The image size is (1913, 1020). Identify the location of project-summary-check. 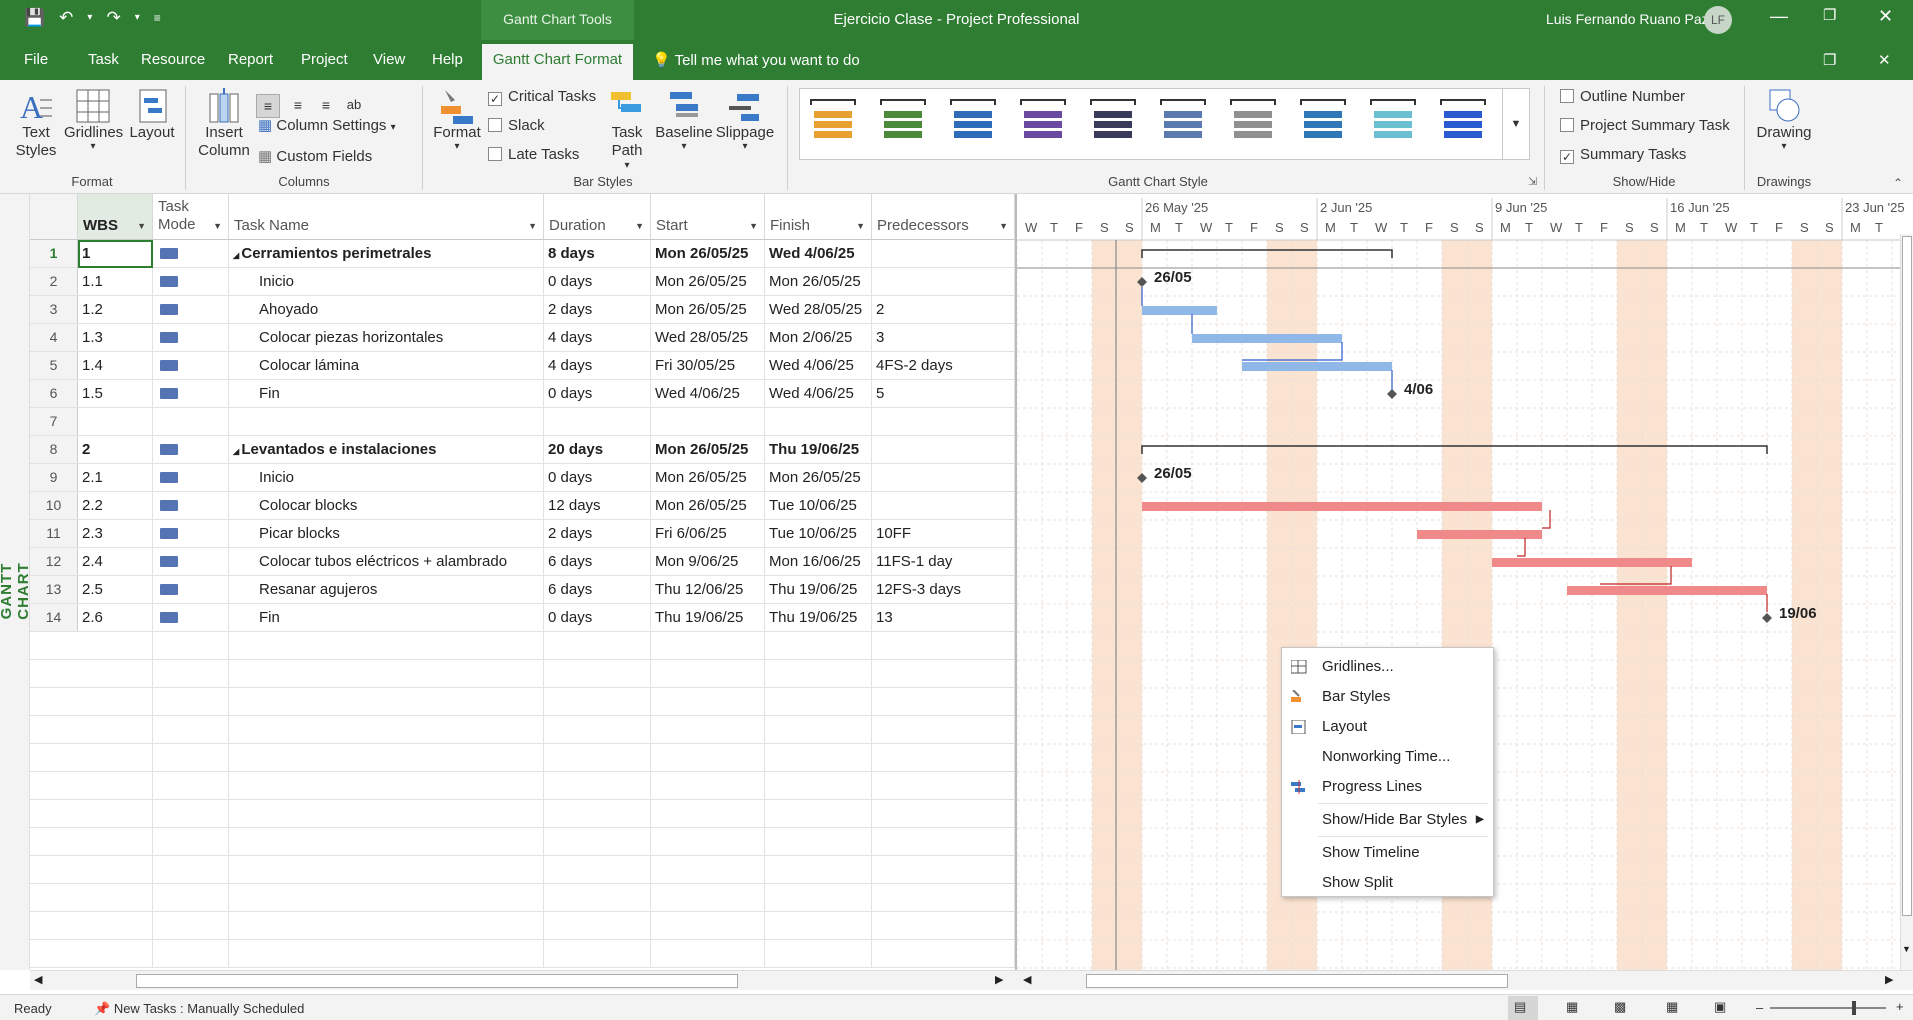
(1567, 125).